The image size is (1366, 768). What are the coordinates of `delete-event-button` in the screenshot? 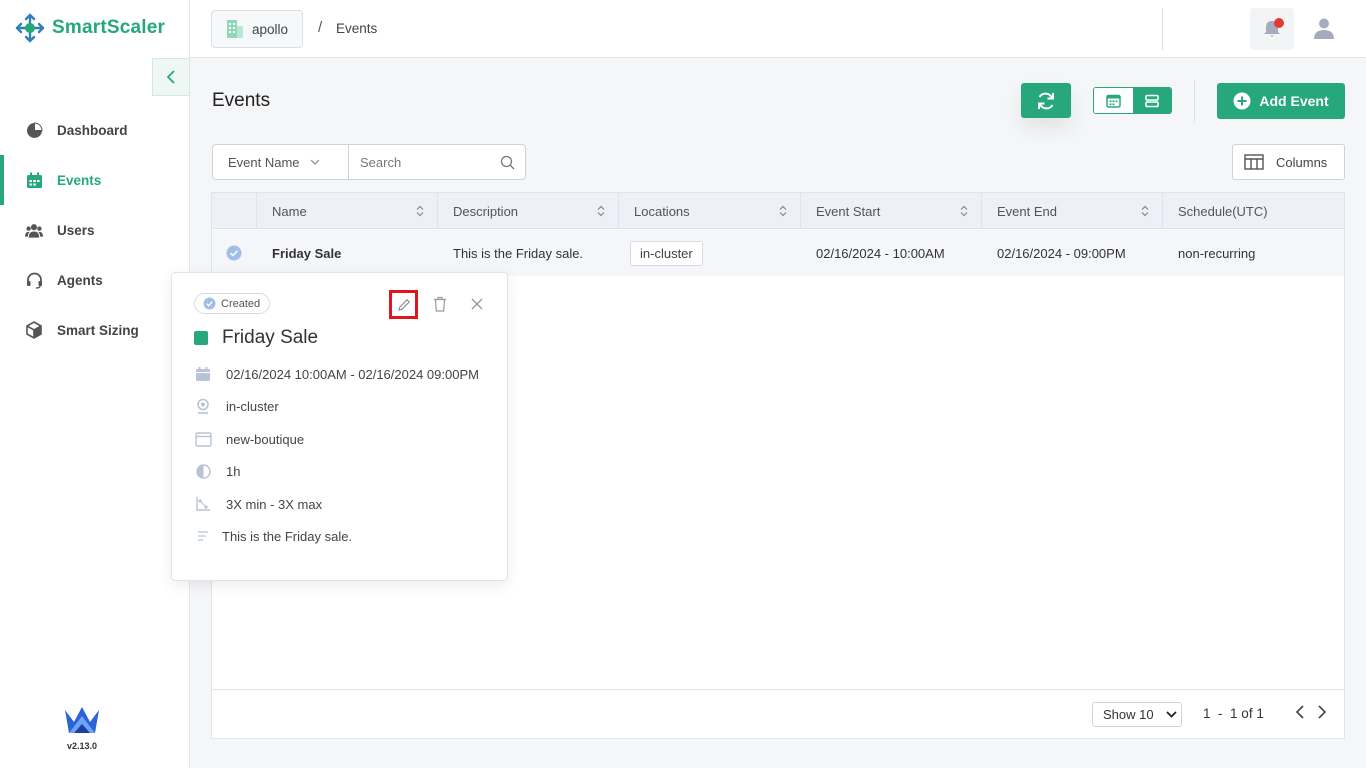 It's located at (440, 304).